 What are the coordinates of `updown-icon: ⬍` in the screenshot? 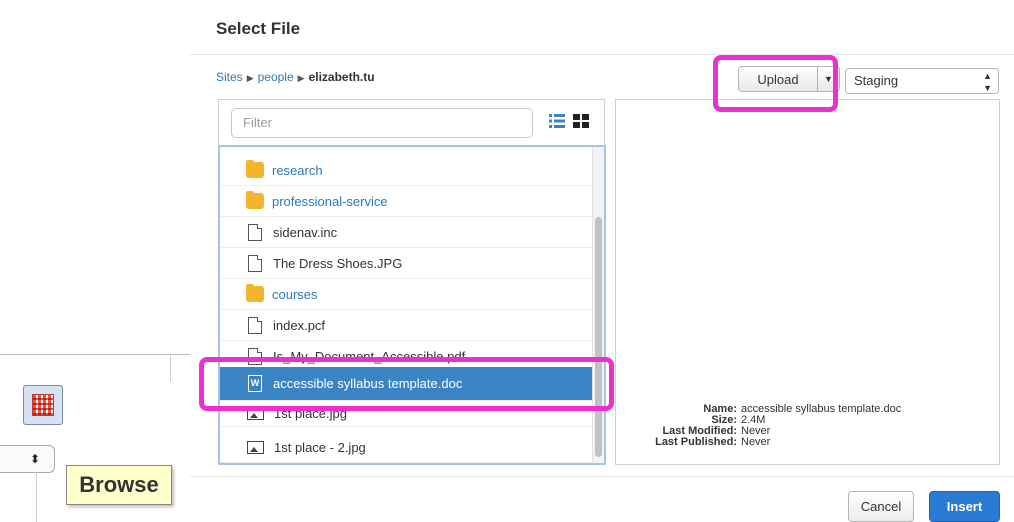 It's located at (34, 459).